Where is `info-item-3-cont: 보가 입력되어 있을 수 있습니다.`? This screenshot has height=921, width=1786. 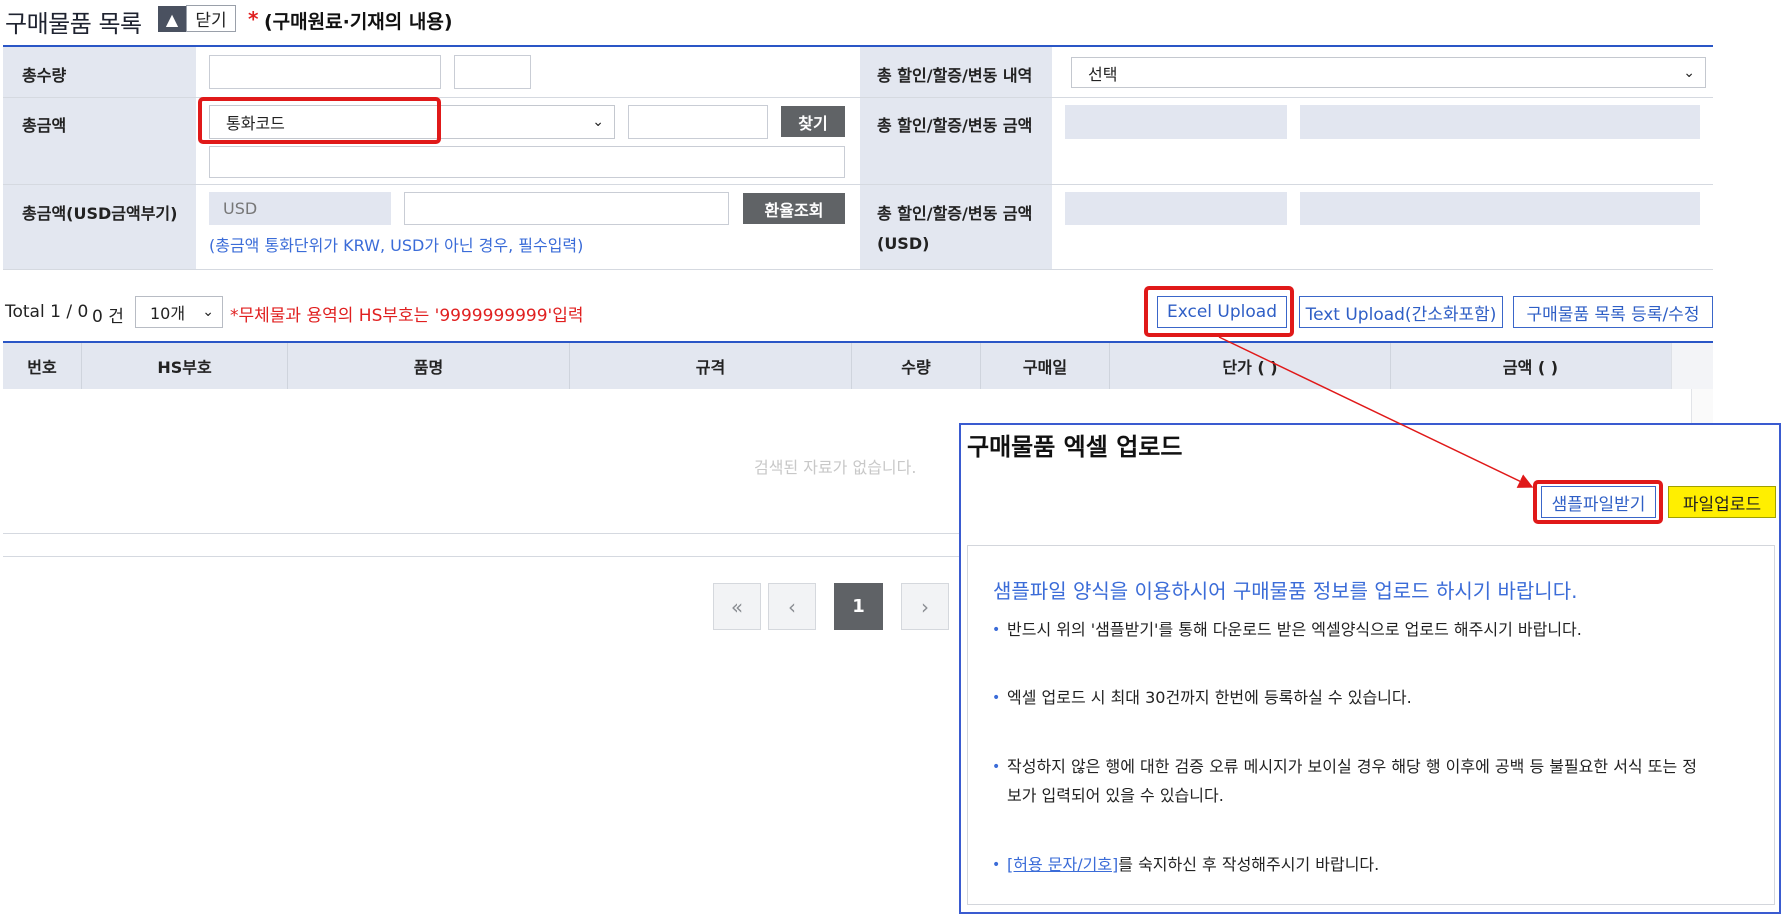
info-item-3-cont: 보가 입력되어 있을 수 있습니다. is located at coordinates (1115, 795).